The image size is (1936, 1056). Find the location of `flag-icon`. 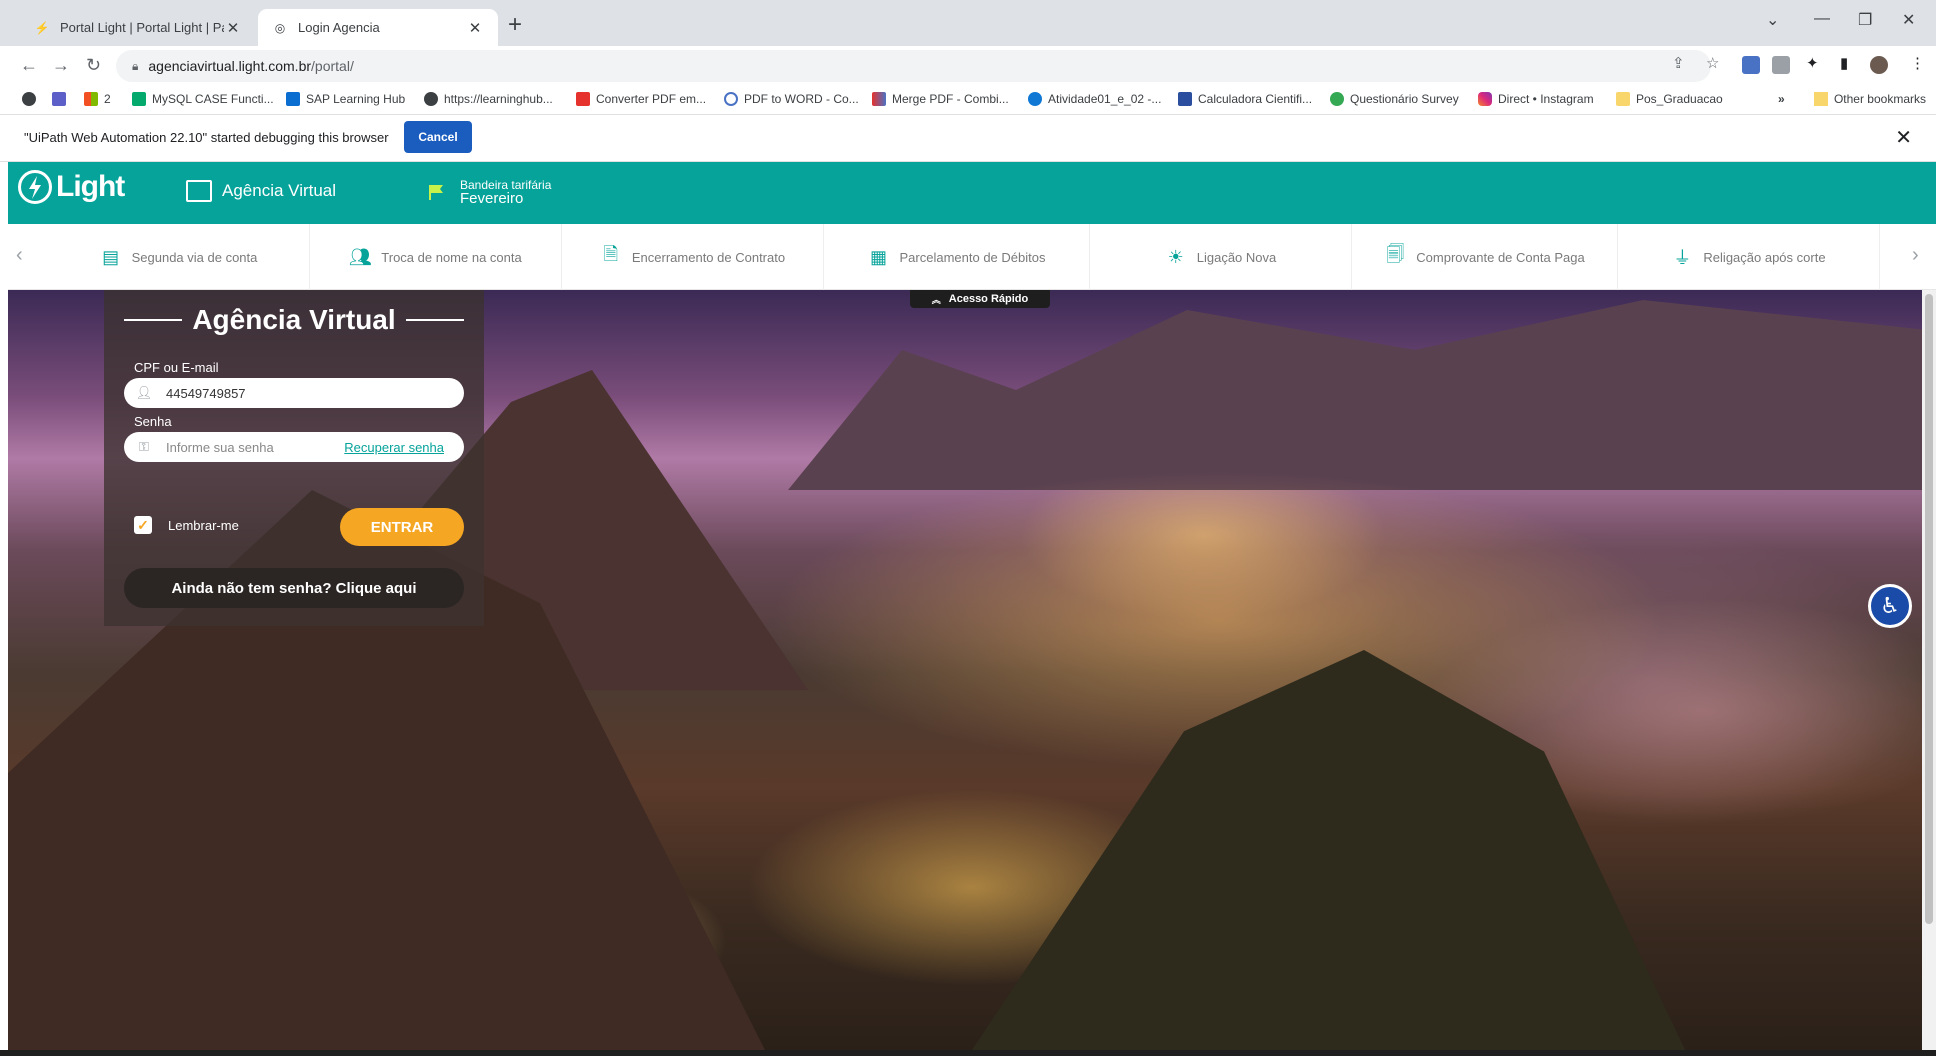

flag-icon is located at coordinates (436, 192).